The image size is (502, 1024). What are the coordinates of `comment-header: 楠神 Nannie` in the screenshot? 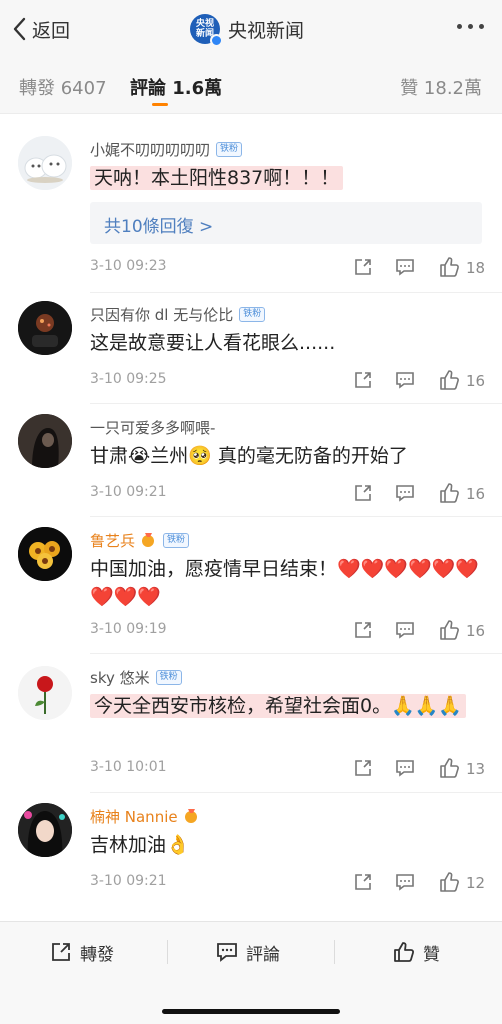 It's located at (145, 816).